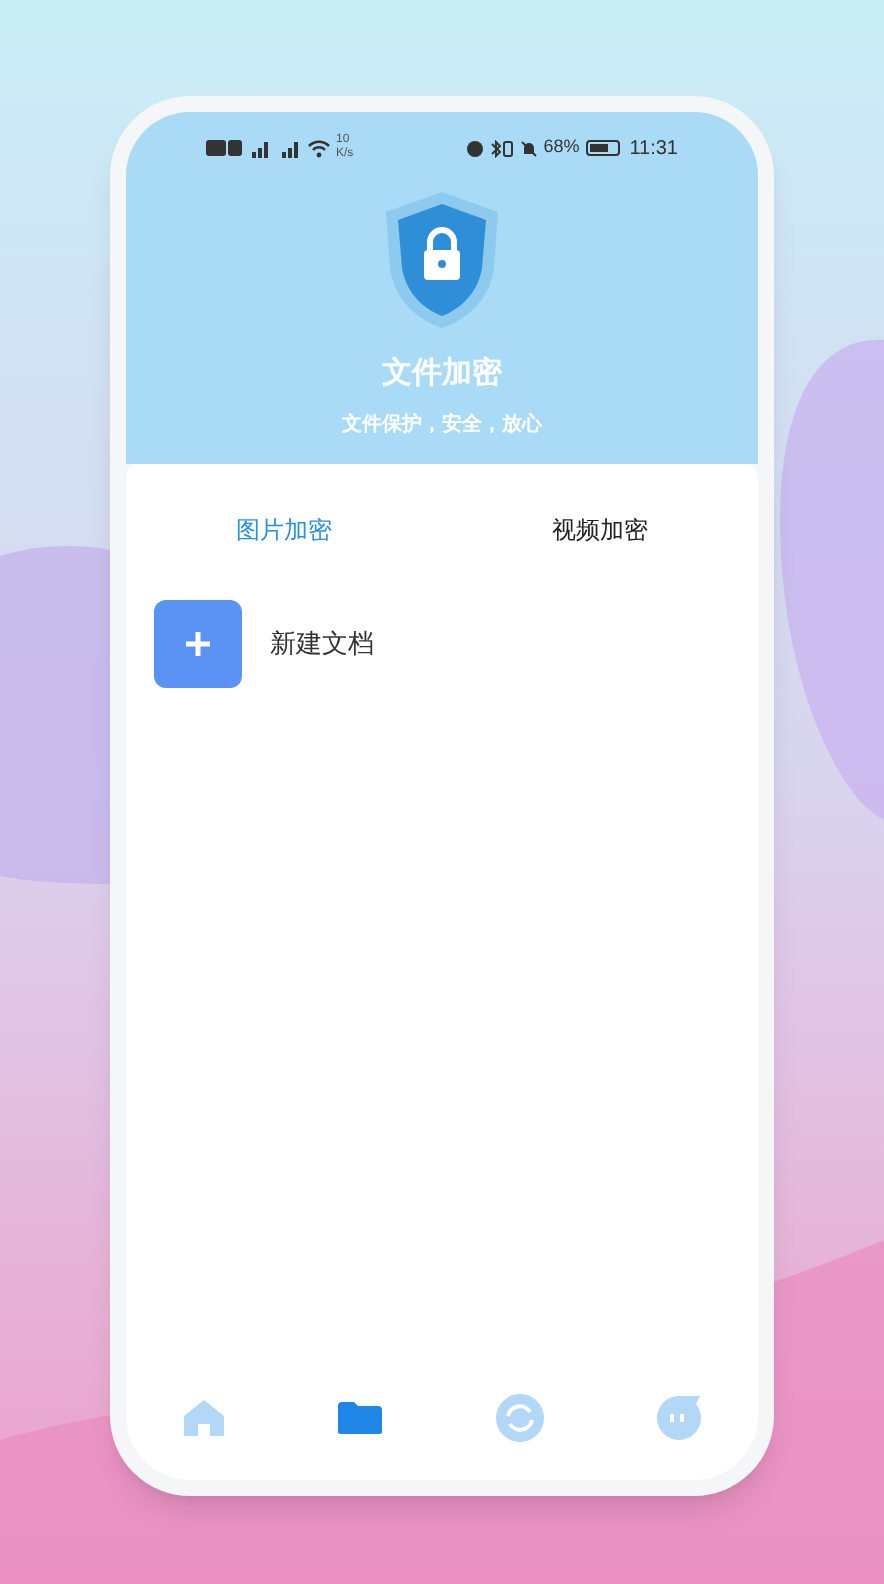 Image resolution: width=884 pixels, height=1584 pixels. I want to click on add-button, so click(198, 644).